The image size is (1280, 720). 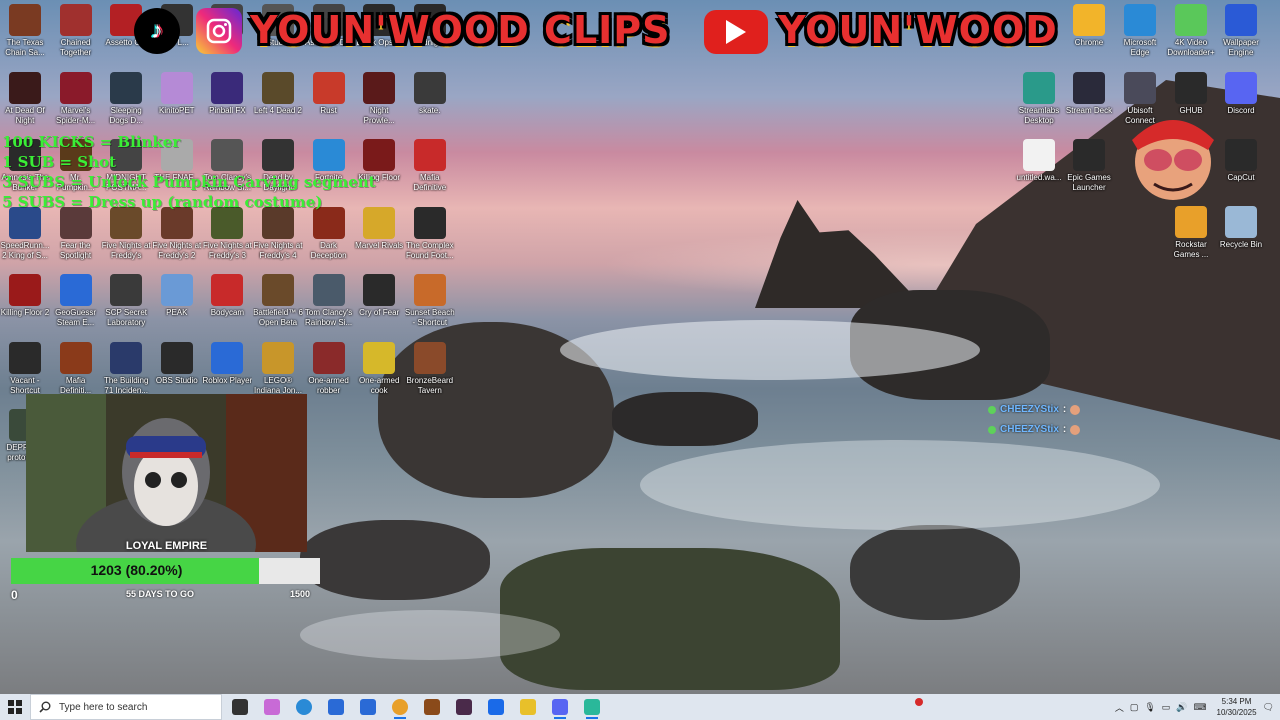 I want to click on volume-icon: 🔊, so click(x=1181, y=707).